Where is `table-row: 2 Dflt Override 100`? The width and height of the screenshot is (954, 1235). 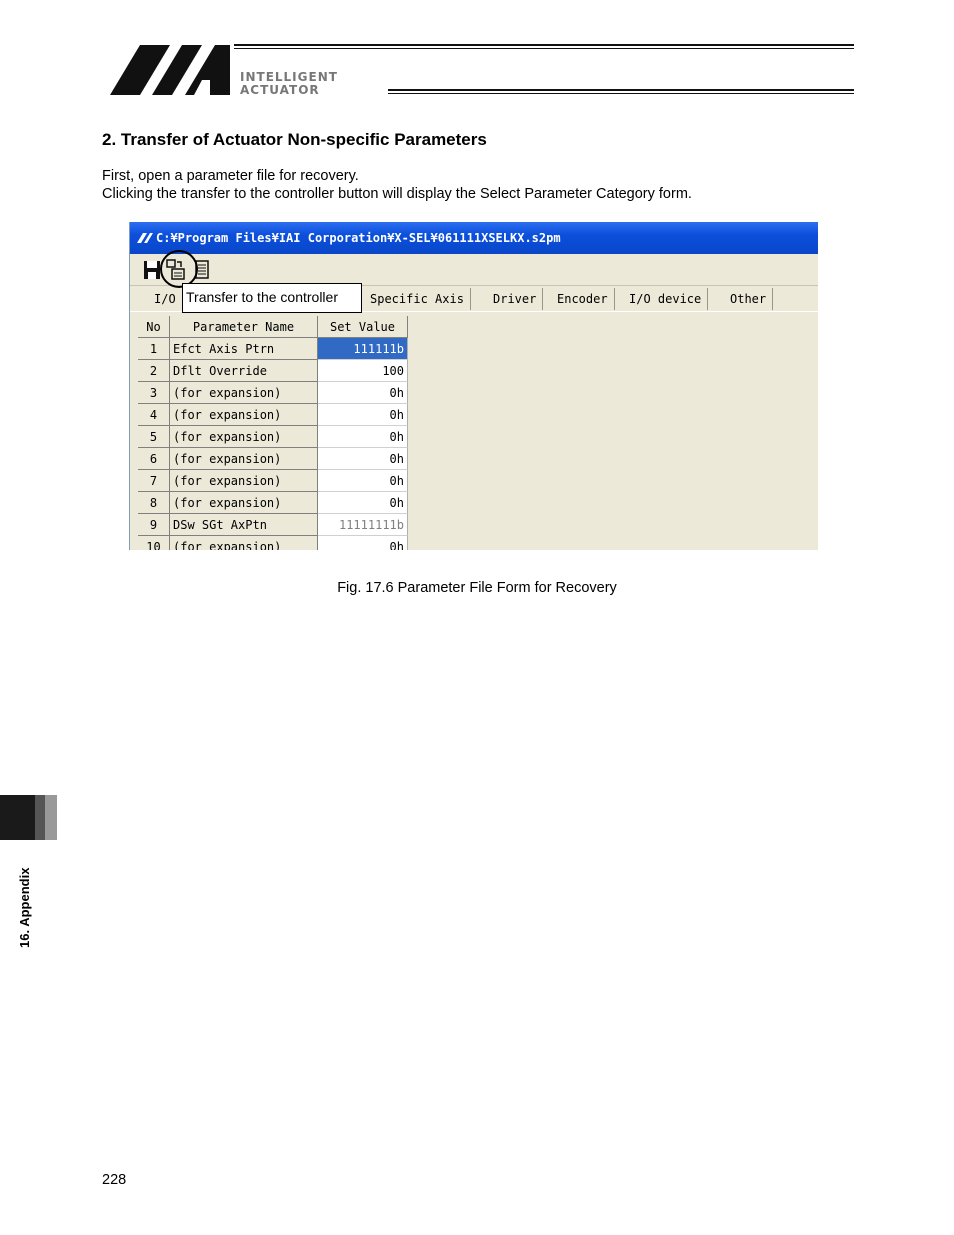 table-row: 2 Dflt Override 100 is located at coordinates (275, 371).